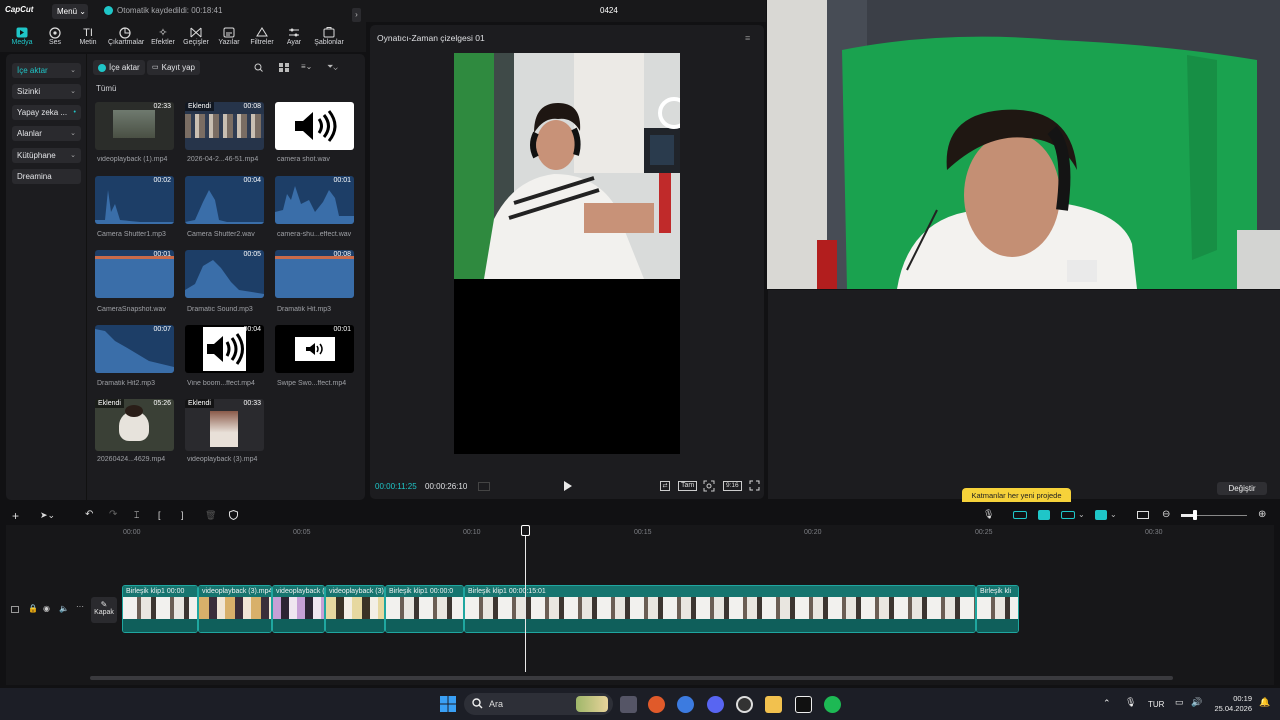 This screenshot has width=1280, height=720. What do you see at coordinates (754, 485) in the screenshot?
I see `fullscreen-icon` at bounding box center [754, 485].